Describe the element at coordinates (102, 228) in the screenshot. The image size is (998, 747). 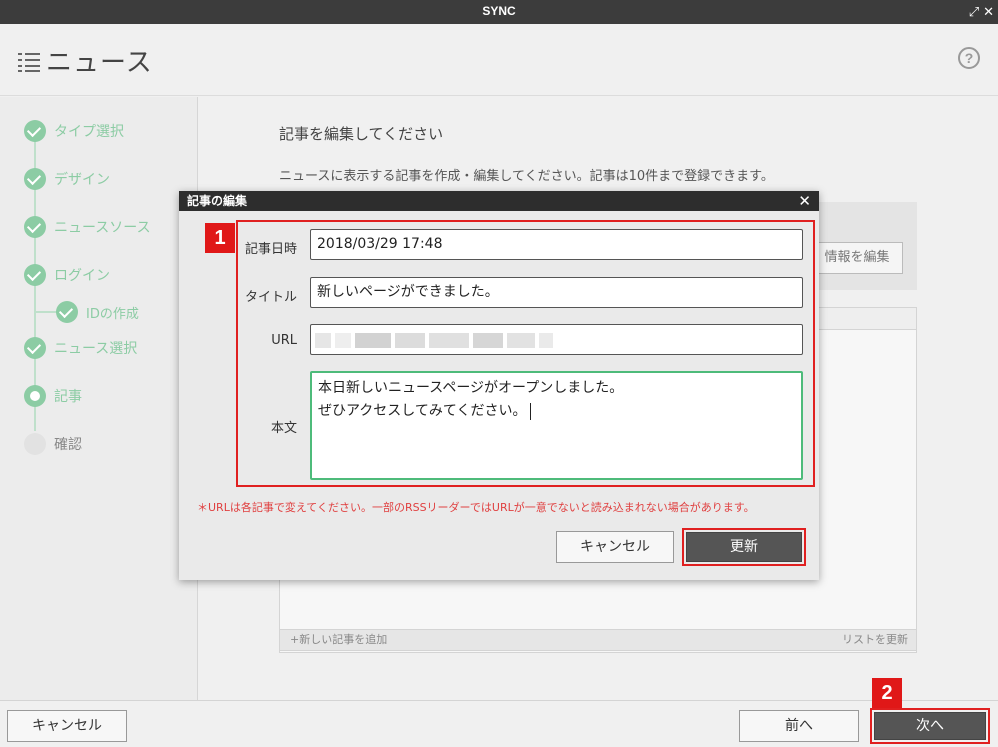
I see `step-label: ニュースソース` at that location.